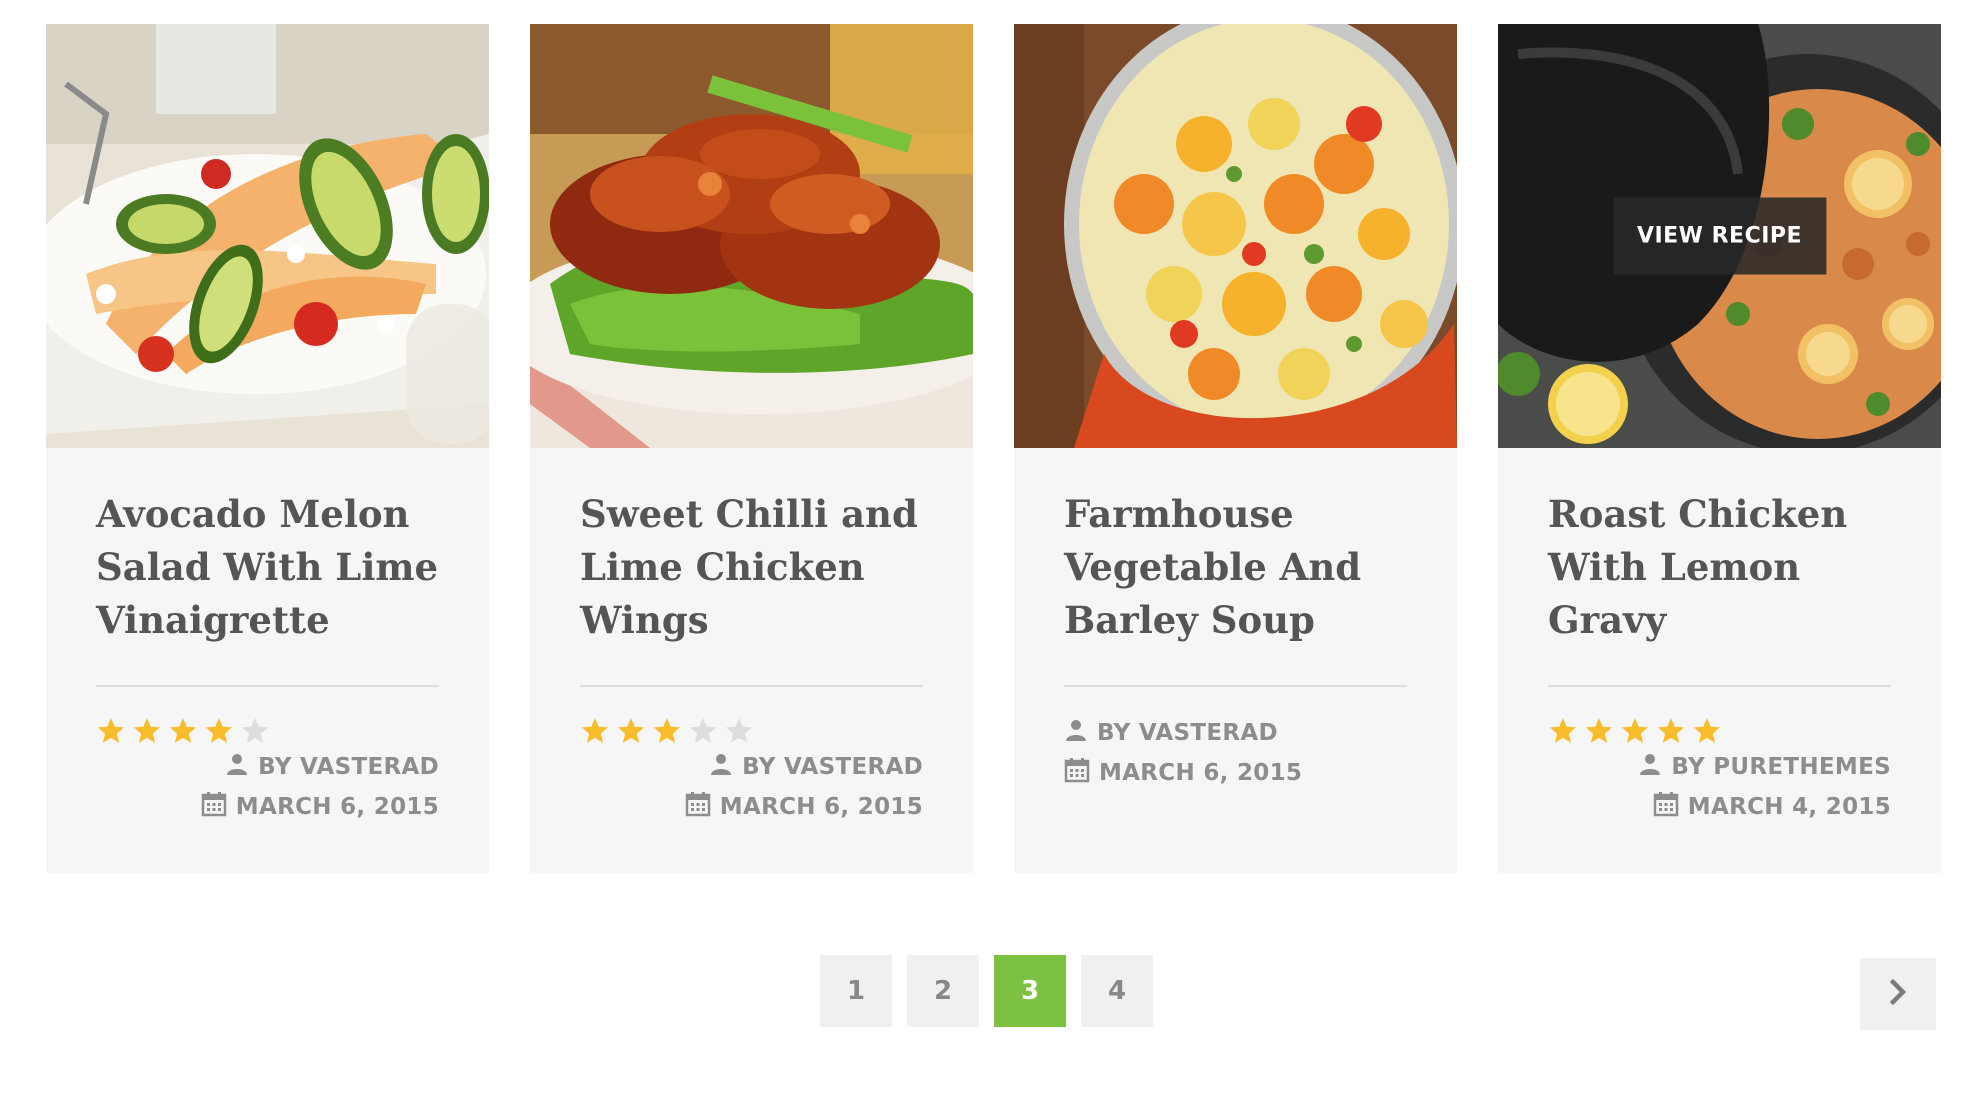  I want to click on recipe-date: MARCH 4, 2015, so click(1789, 807).